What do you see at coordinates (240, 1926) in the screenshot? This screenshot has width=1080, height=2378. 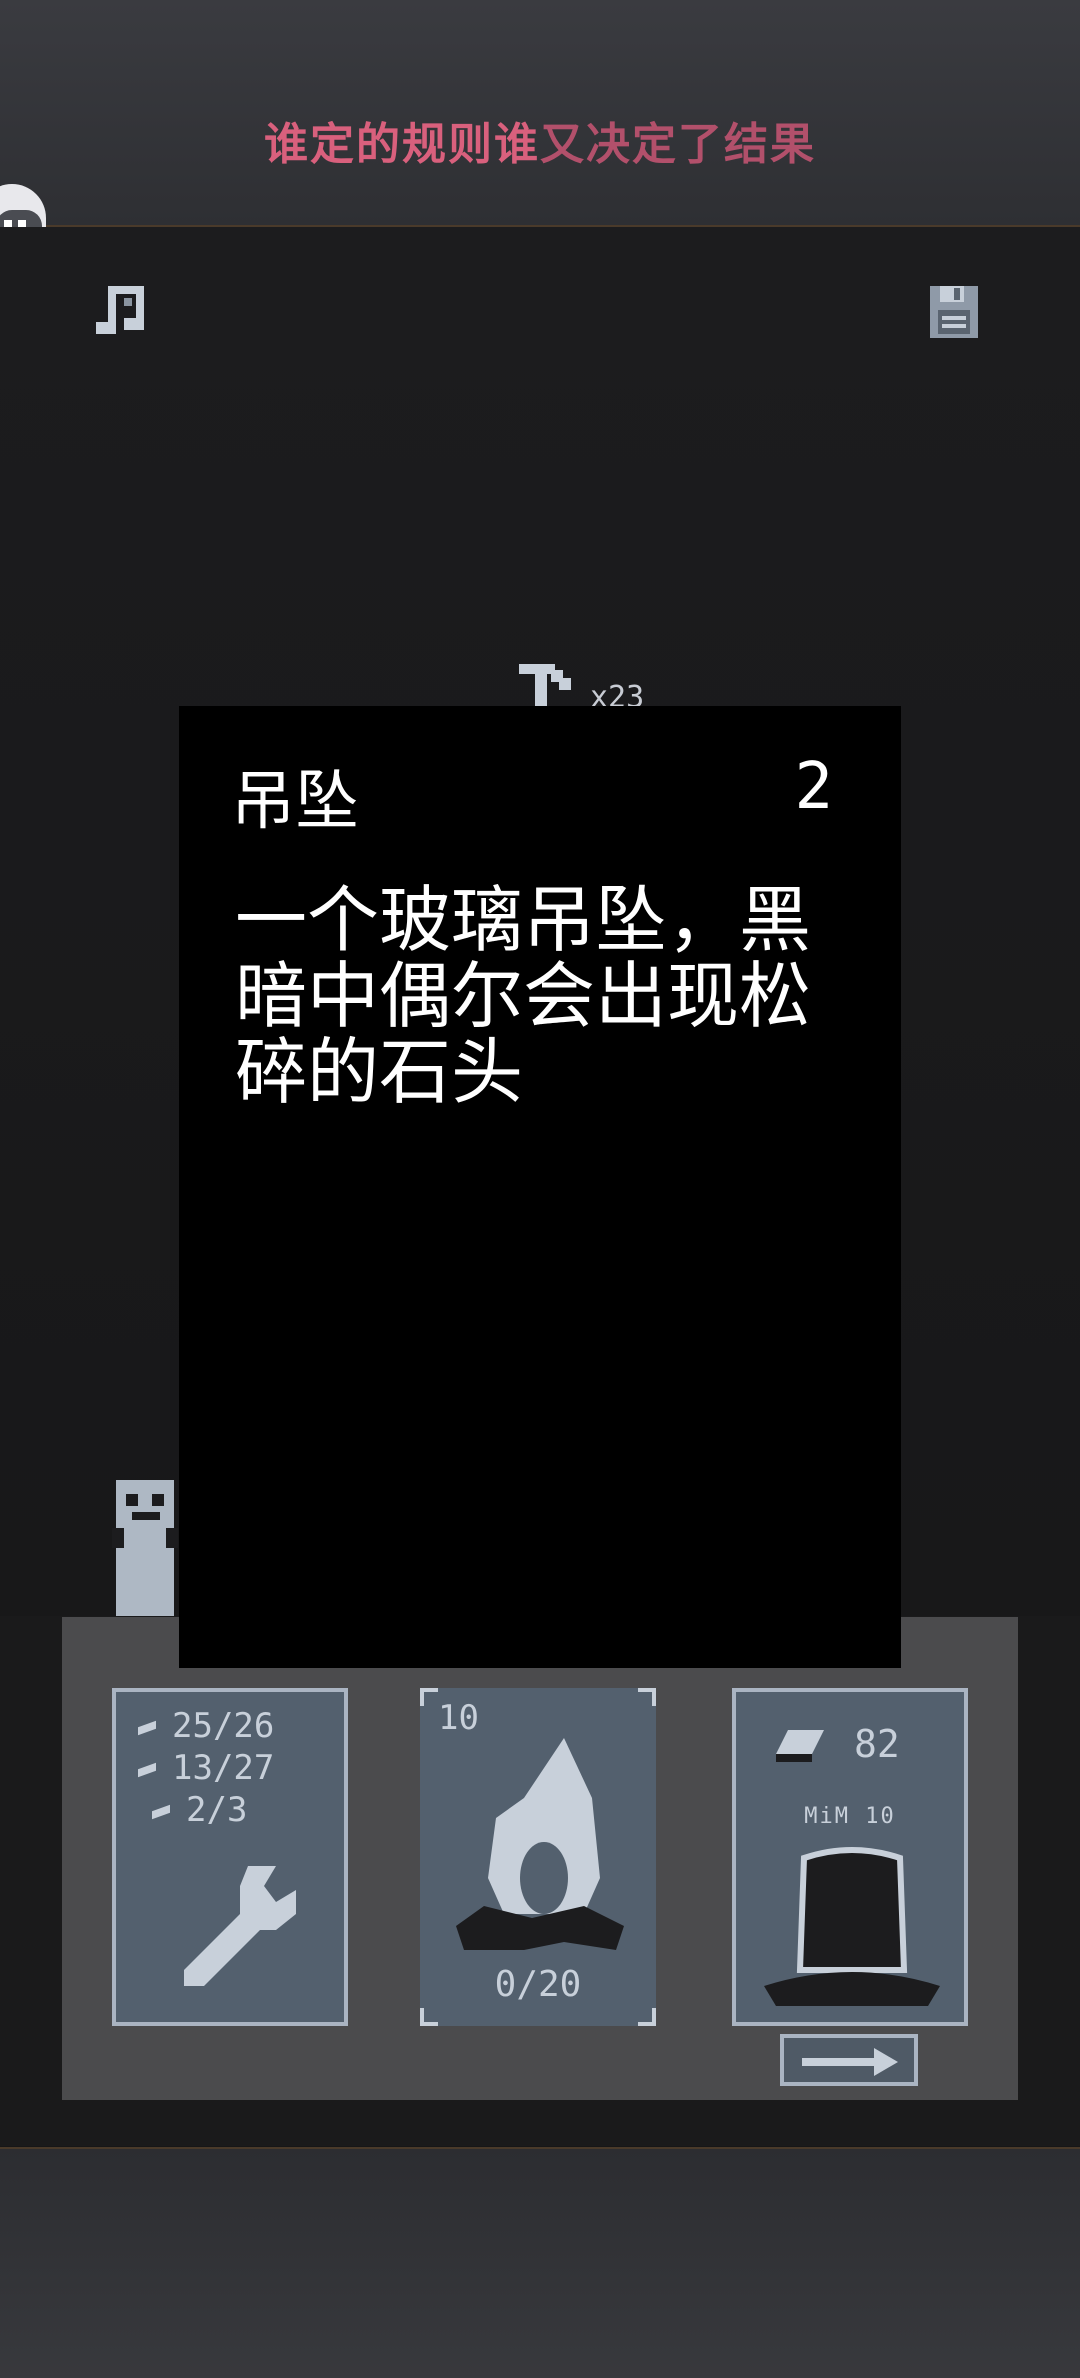 I see `wrench-icon` at bounding box center [240, 1926].